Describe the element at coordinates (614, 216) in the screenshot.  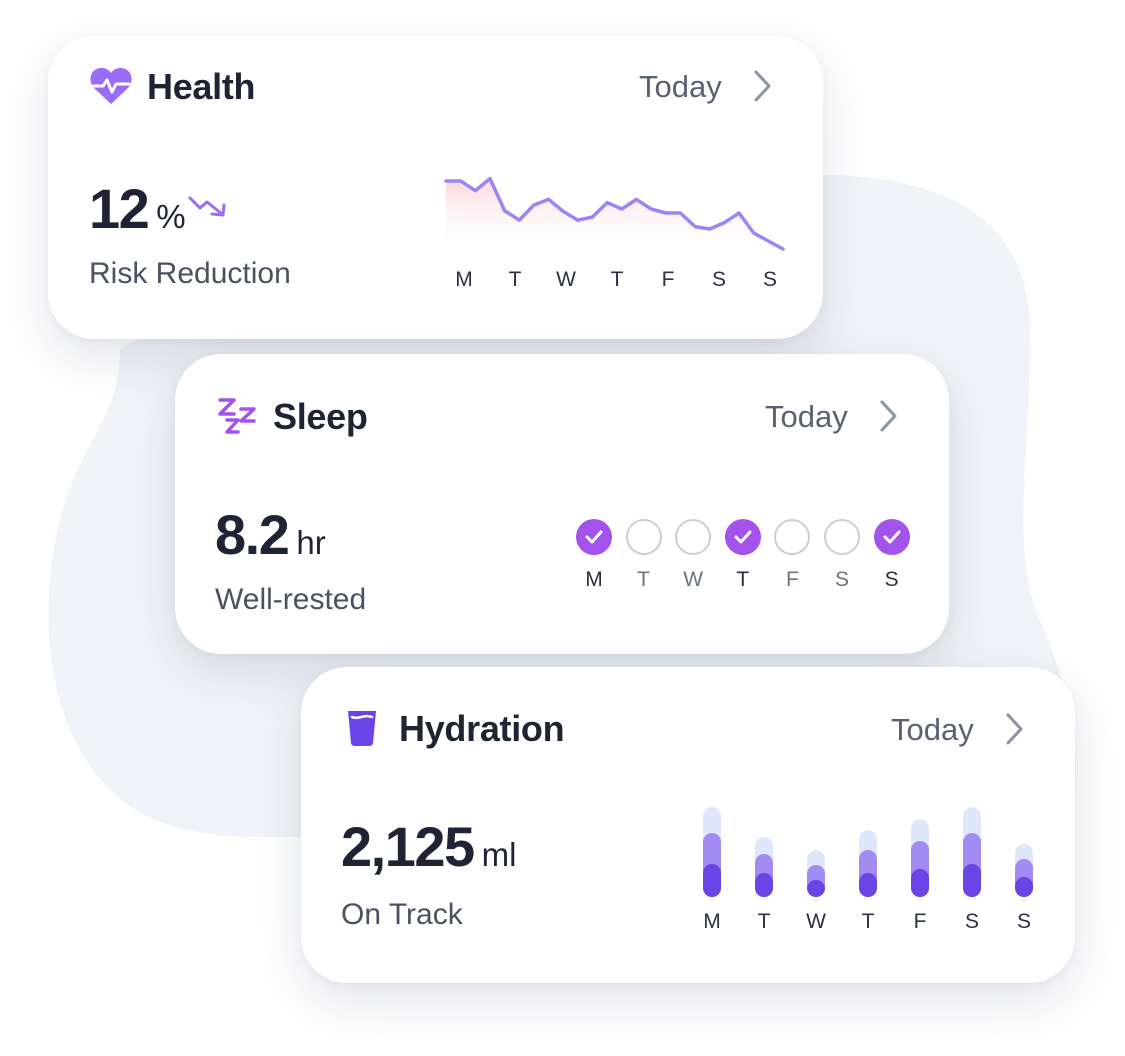
I see `health-trend-chart` at that location.